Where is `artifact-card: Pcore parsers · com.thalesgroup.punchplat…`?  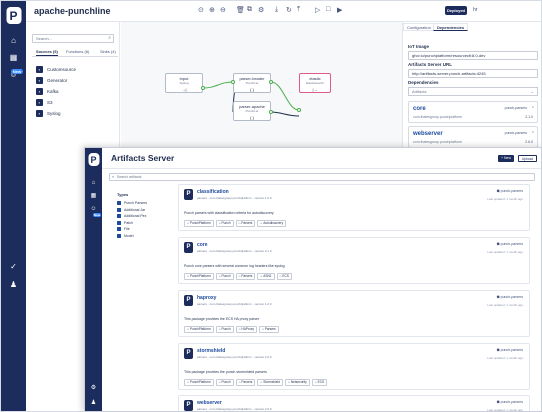 artifact-card: Pcore parsers · com.thalesgroup.punchplat… is located at coordinates (354, 260).